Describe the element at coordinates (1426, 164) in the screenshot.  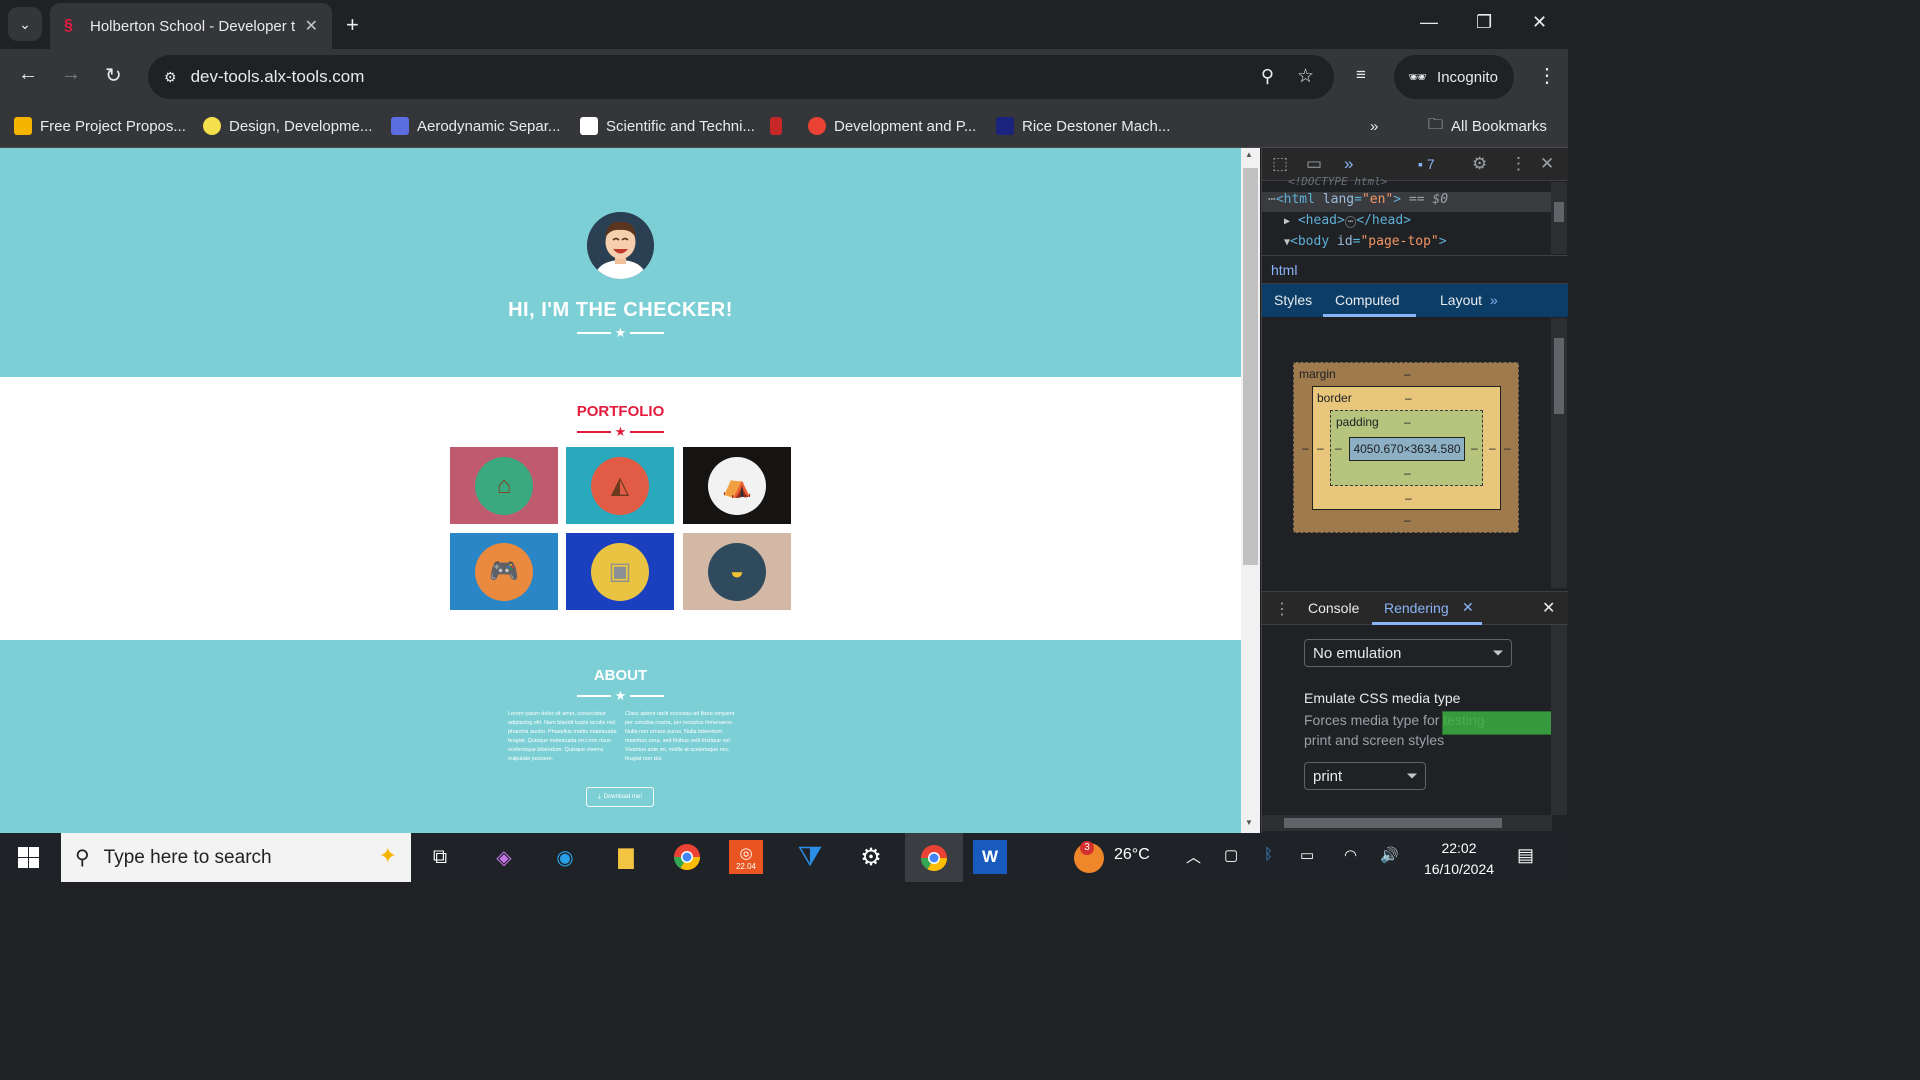
I see `issues-badge: ▪ 7` at that location.